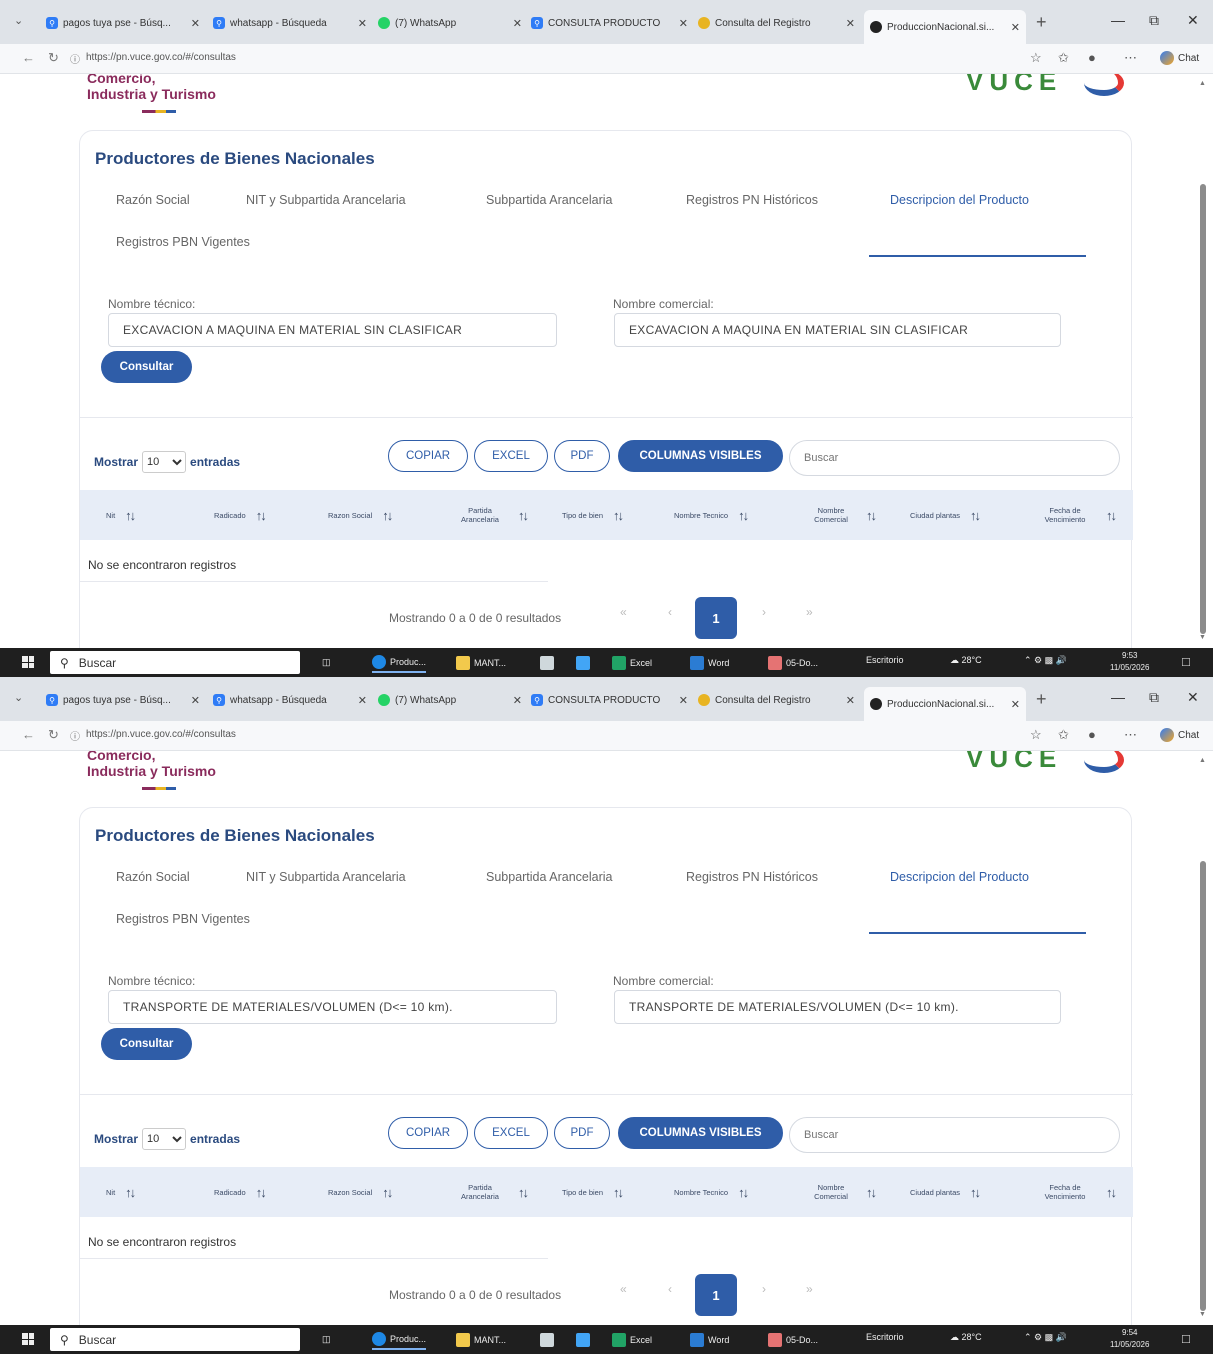 Image resolution: width=1213 pixels, height=1354 pixels. What do you see at coordinates (1186, 1338) in the screenshot?
I see `notification-icon: □` at bounding box center [1186, 1338].